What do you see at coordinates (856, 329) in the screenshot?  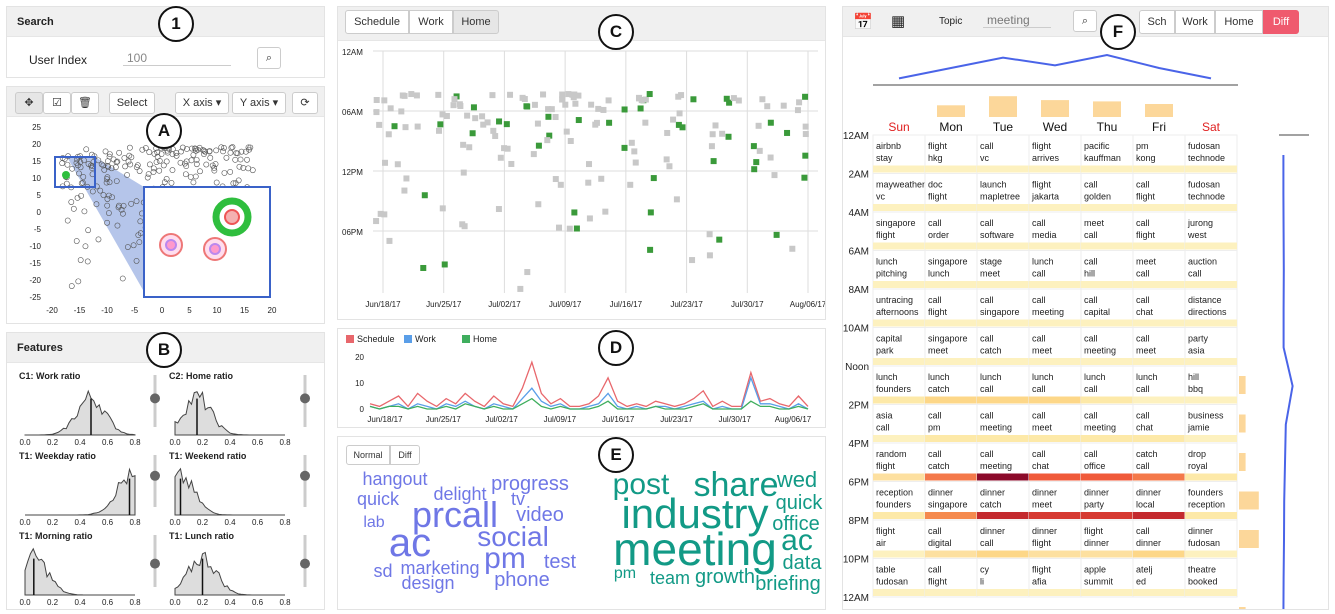 I see `hour-label: 10AM` at bounding box center [856, 329].